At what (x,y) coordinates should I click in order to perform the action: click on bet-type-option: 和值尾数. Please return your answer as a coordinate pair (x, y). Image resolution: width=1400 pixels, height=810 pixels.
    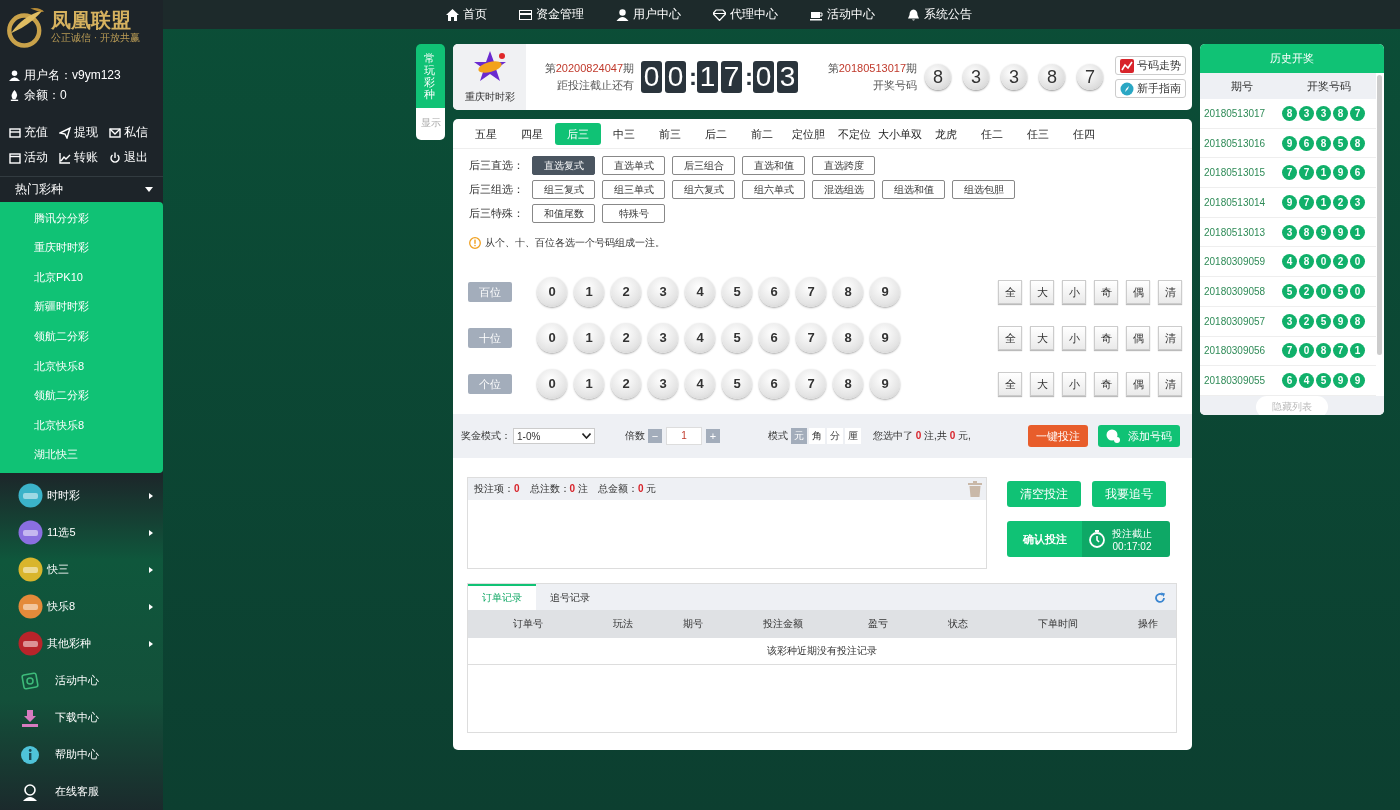
    Looking at the image, I should click on (563, 213).